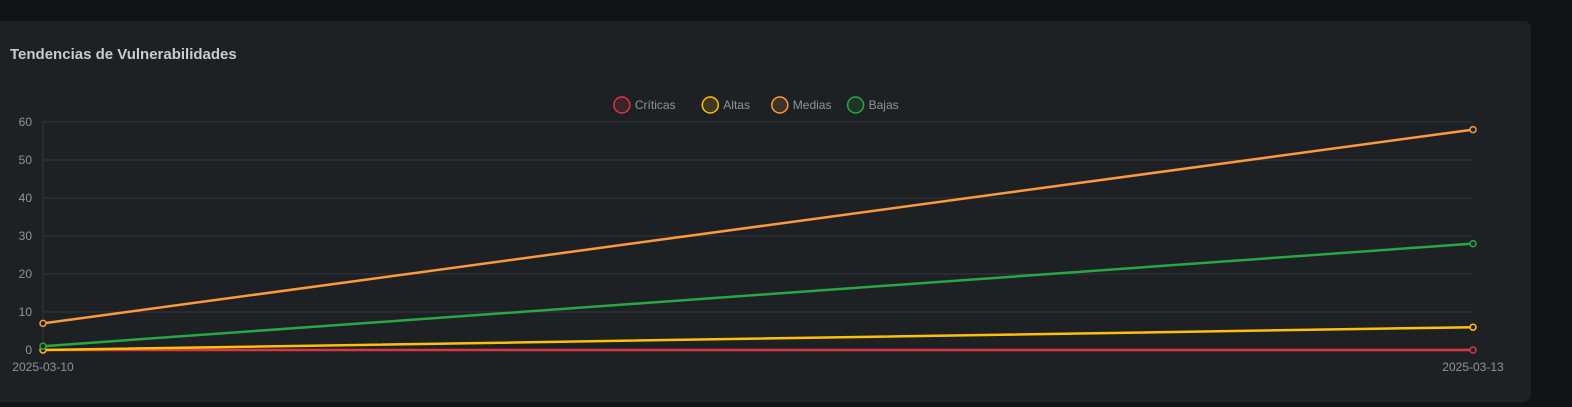 The image size is (1572, 407). What do you see at coordinates (43, 367) in the screenshot?
I see `x-tick-label: 2025-03-10` at bounding box center [43, 367].